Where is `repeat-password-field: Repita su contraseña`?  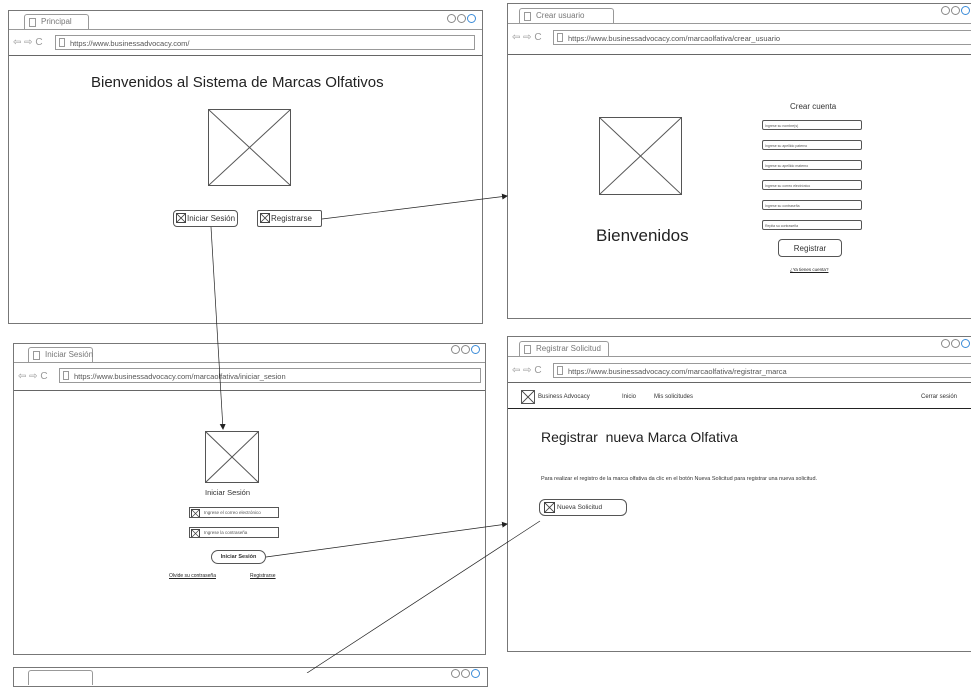
repeat-password-field: Repita su contraseña is located at coordinates (812, 225).